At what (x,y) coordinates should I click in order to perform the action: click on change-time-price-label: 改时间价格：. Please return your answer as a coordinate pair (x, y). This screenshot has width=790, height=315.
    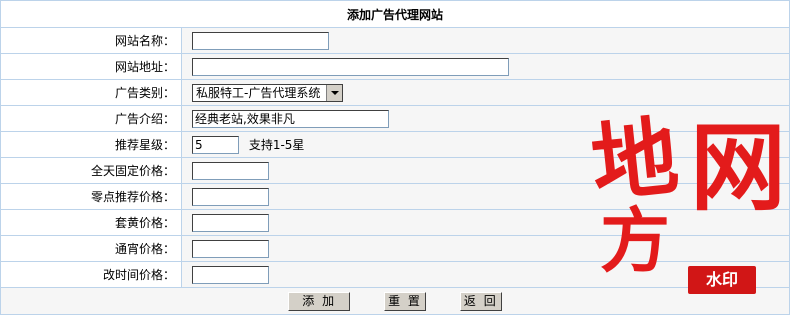
    Looking at the image, I should click on (91, 274).